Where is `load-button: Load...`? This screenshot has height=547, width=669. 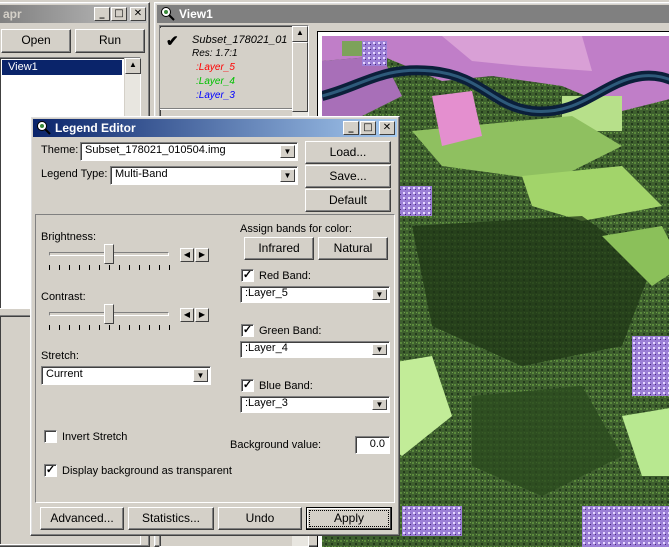 load-button: Load... is located at coordinates (348, 152).